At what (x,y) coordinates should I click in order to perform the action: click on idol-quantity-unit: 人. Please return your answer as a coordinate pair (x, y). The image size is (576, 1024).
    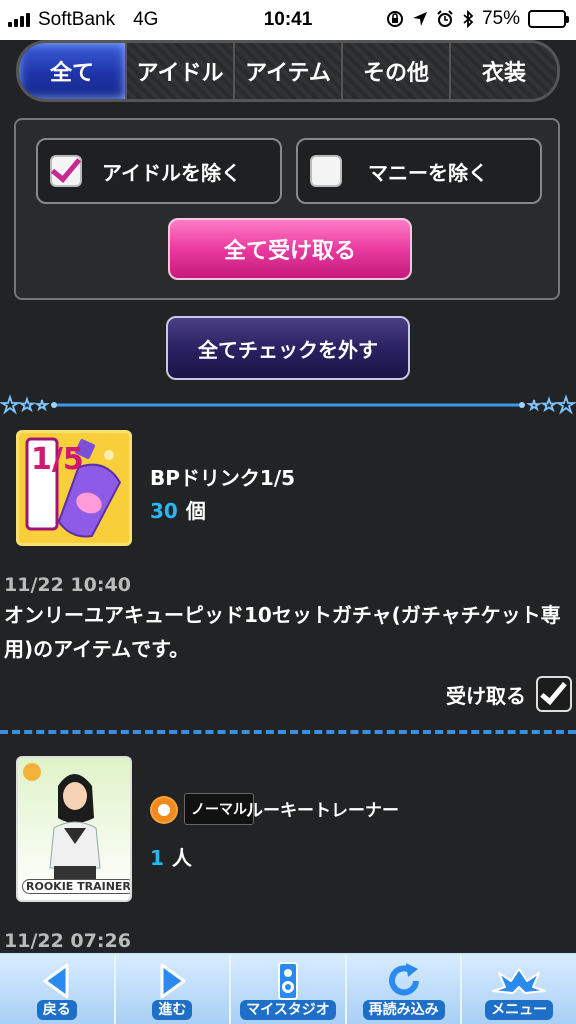
    Looking at the image, I should click on (181, 858).